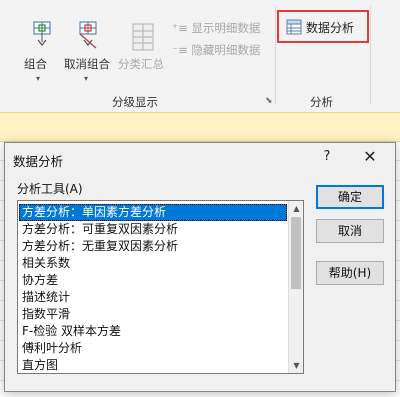 The height and width of the screenshot is (397, 400). Describe the element at coordinates (88, 35) in the screenshot. I see `ungroup-icon` at that location.